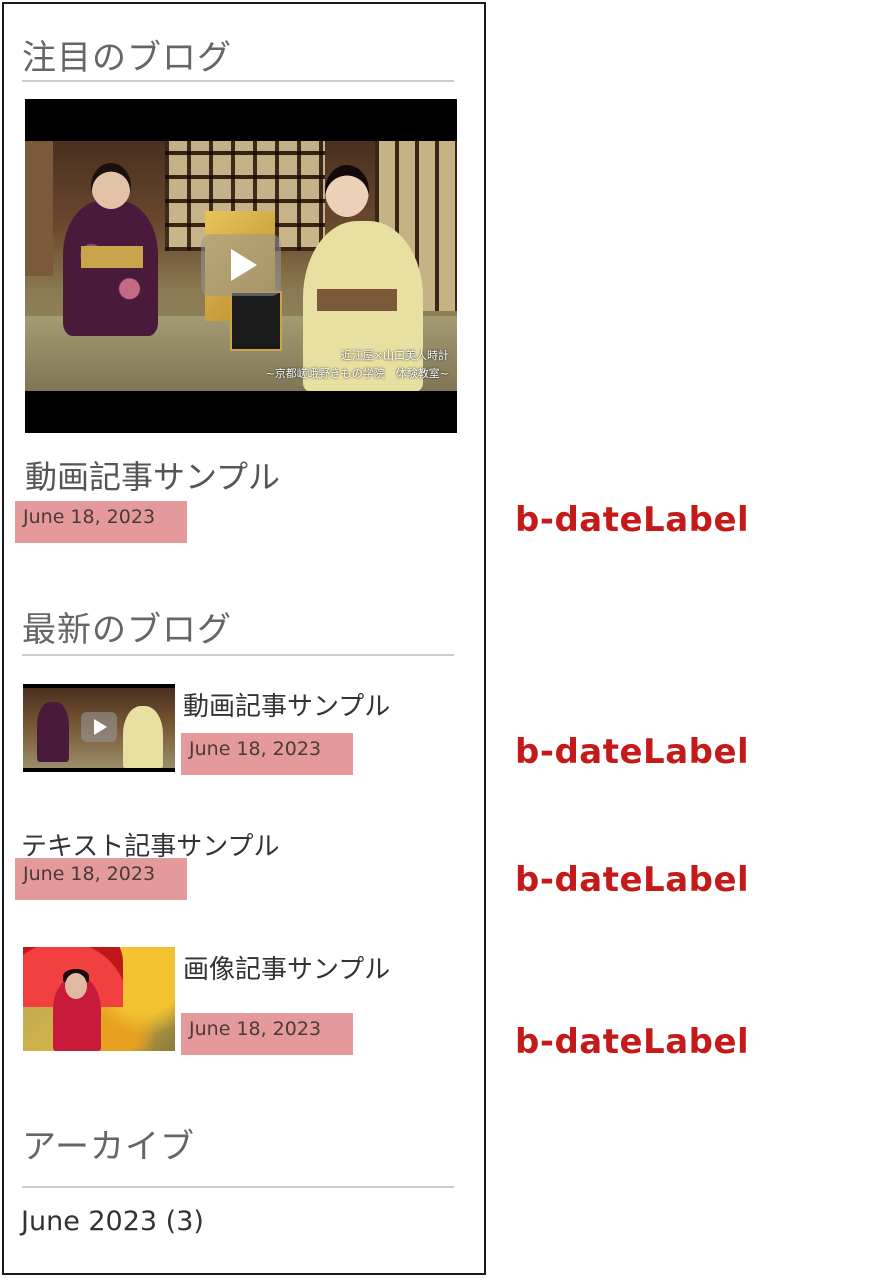 The width and height of the screenshot is (891, 1280). What do you see at coordinates (108, 1147) in the screenshot?
I see `archive-heading: アーカイブ` at bounding box center [108, 1147].